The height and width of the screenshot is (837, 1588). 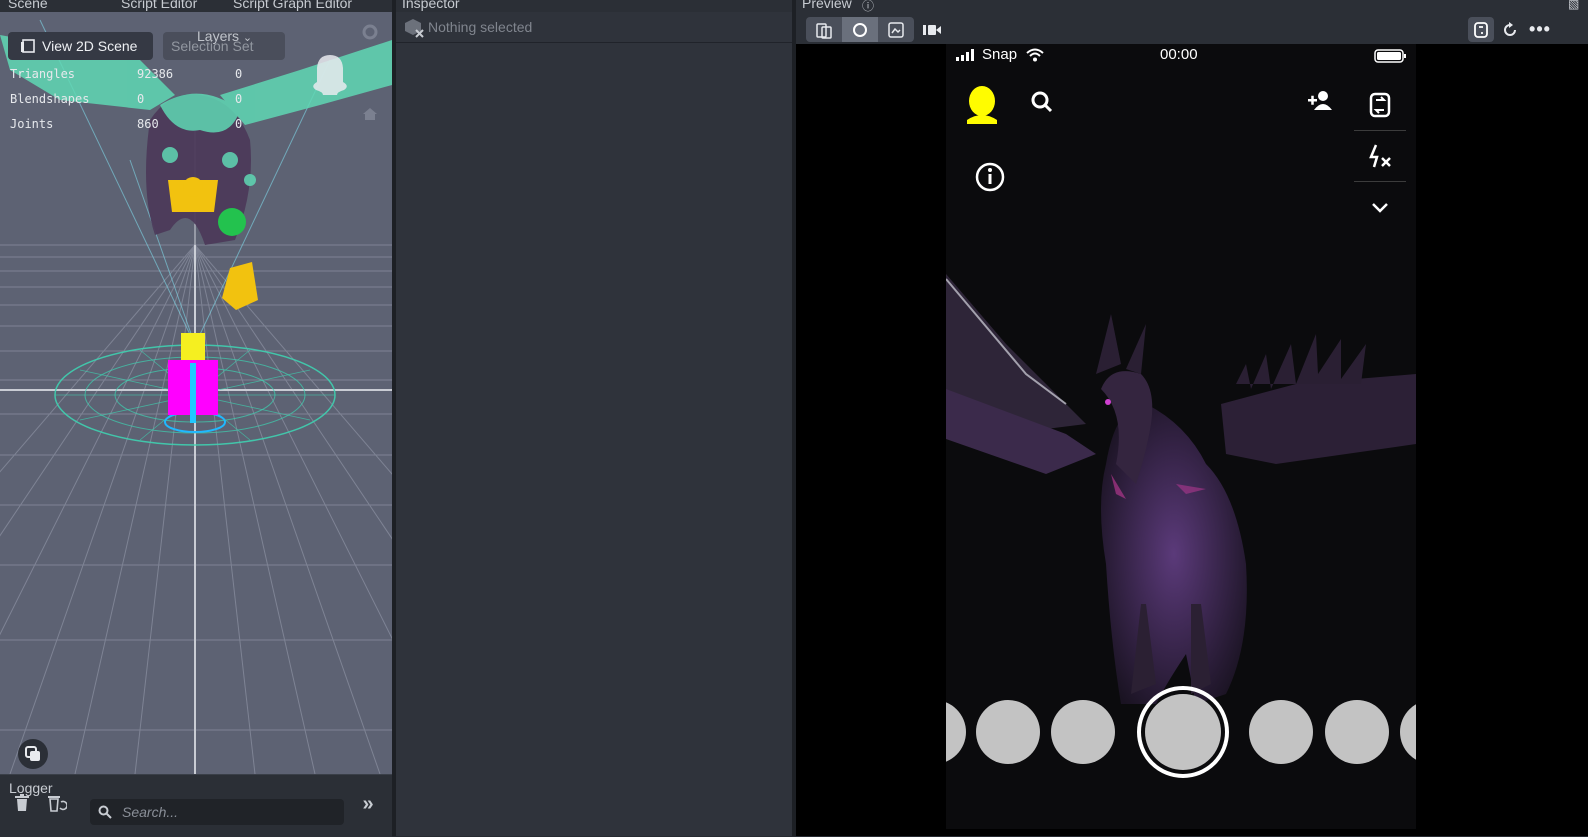 I want to click on stat-name: Joints, so click(x=32, y=124).